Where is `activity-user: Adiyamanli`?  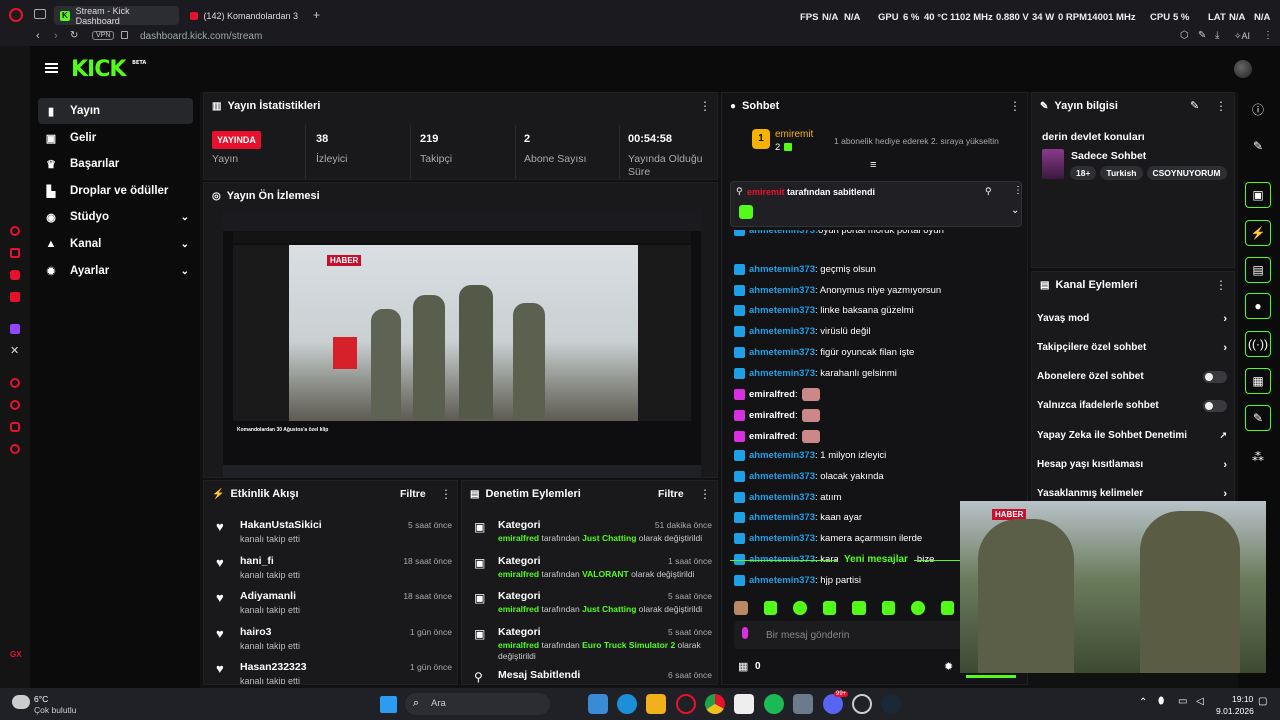
activity-user: Adiyamanli is located at coordinates (268, 596).